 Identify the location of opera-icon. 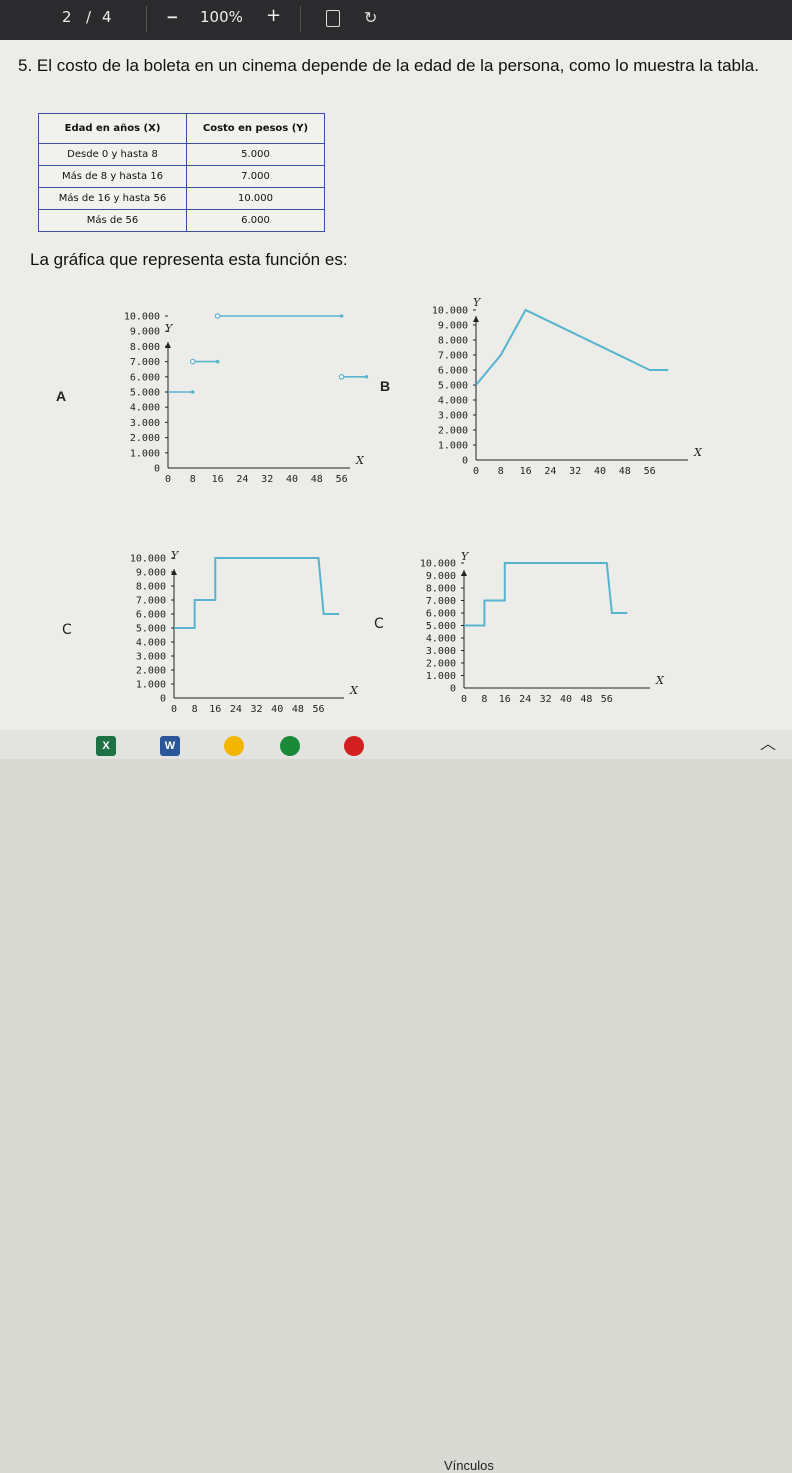
(354, 746).